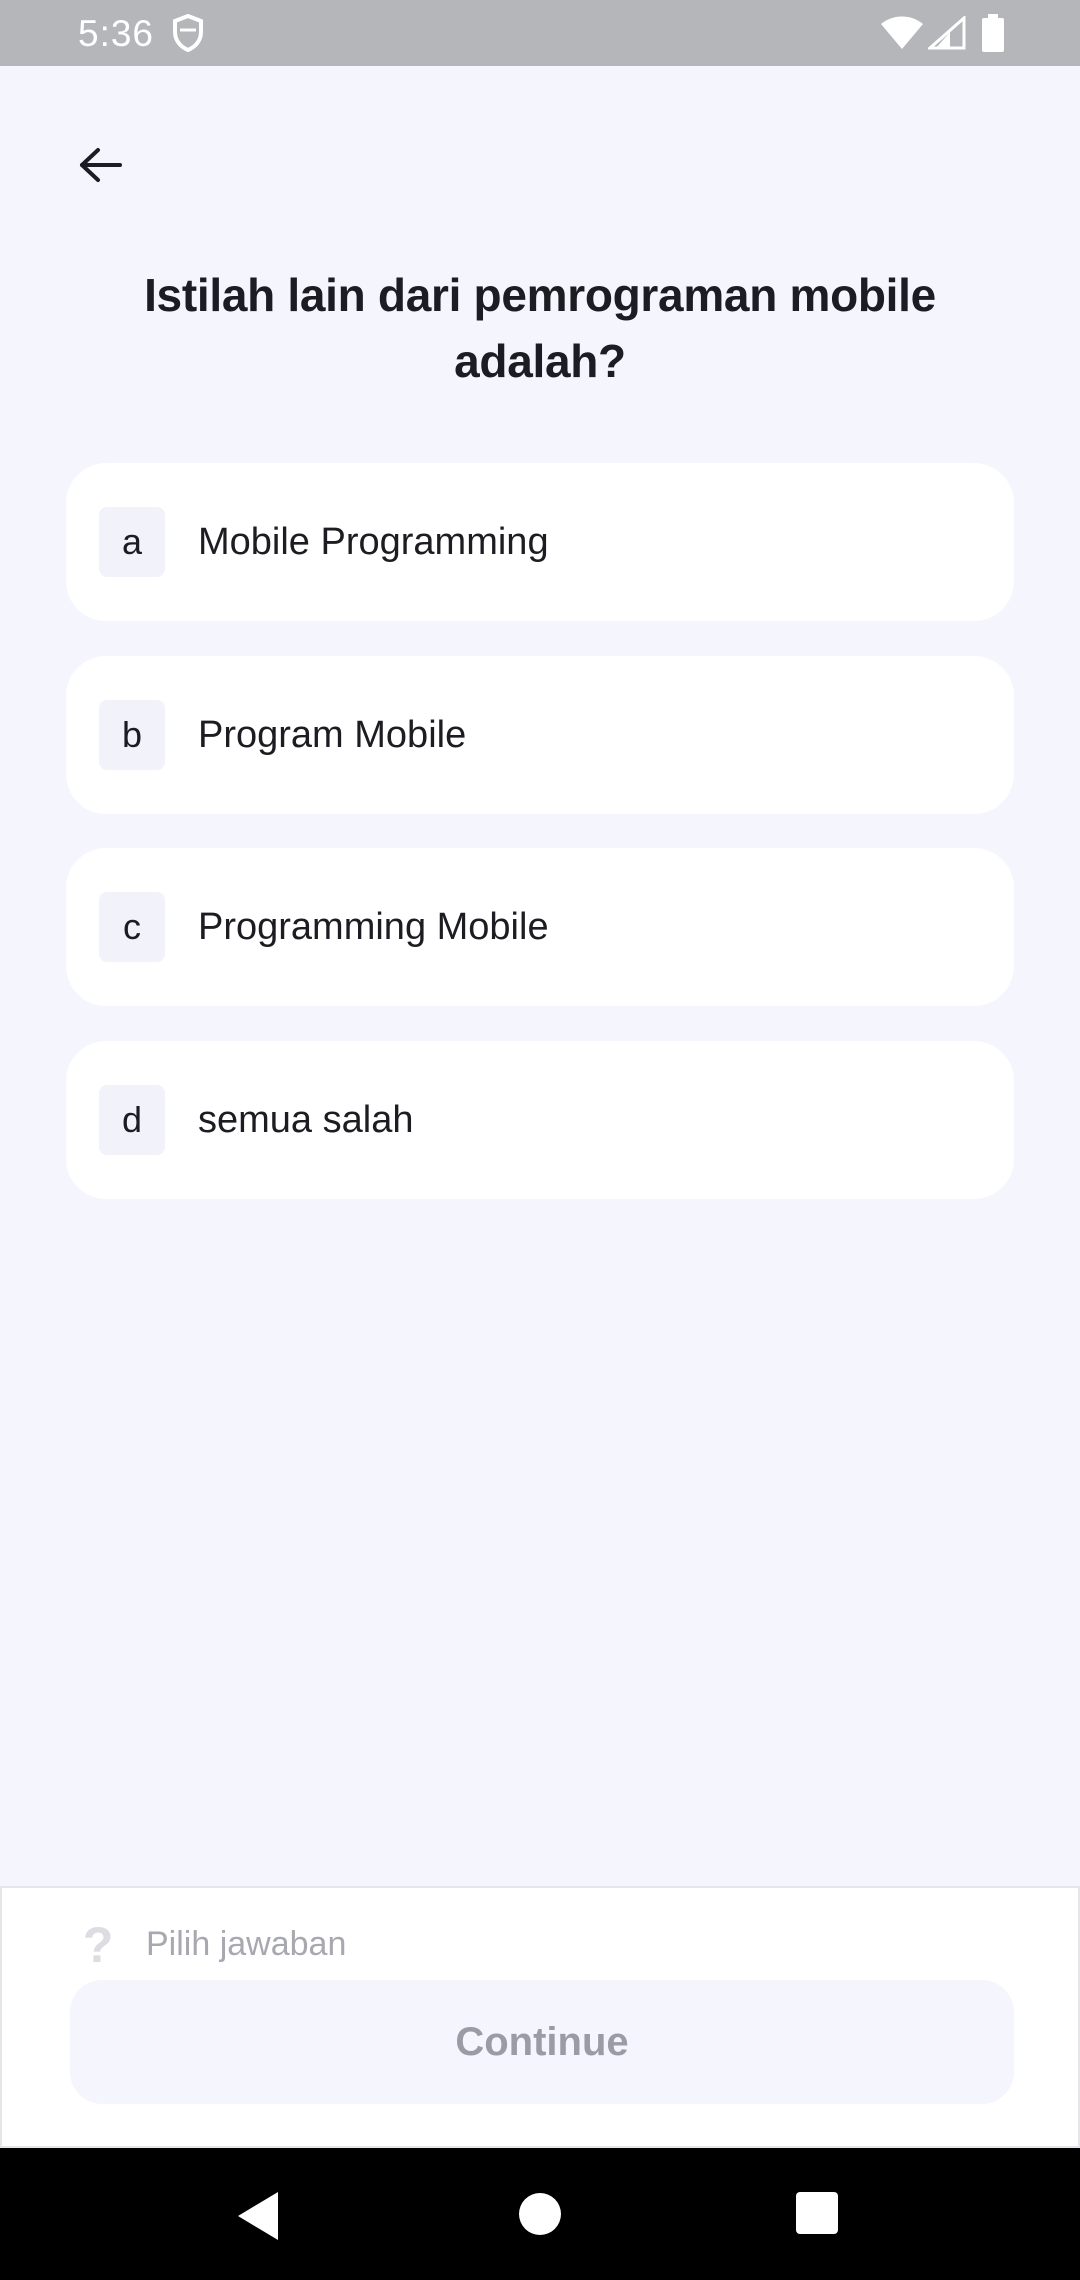  What do you see at coordinates (132, 735) in the screenshot?
I see `option-letter: b` at bounding box center [132, 735].